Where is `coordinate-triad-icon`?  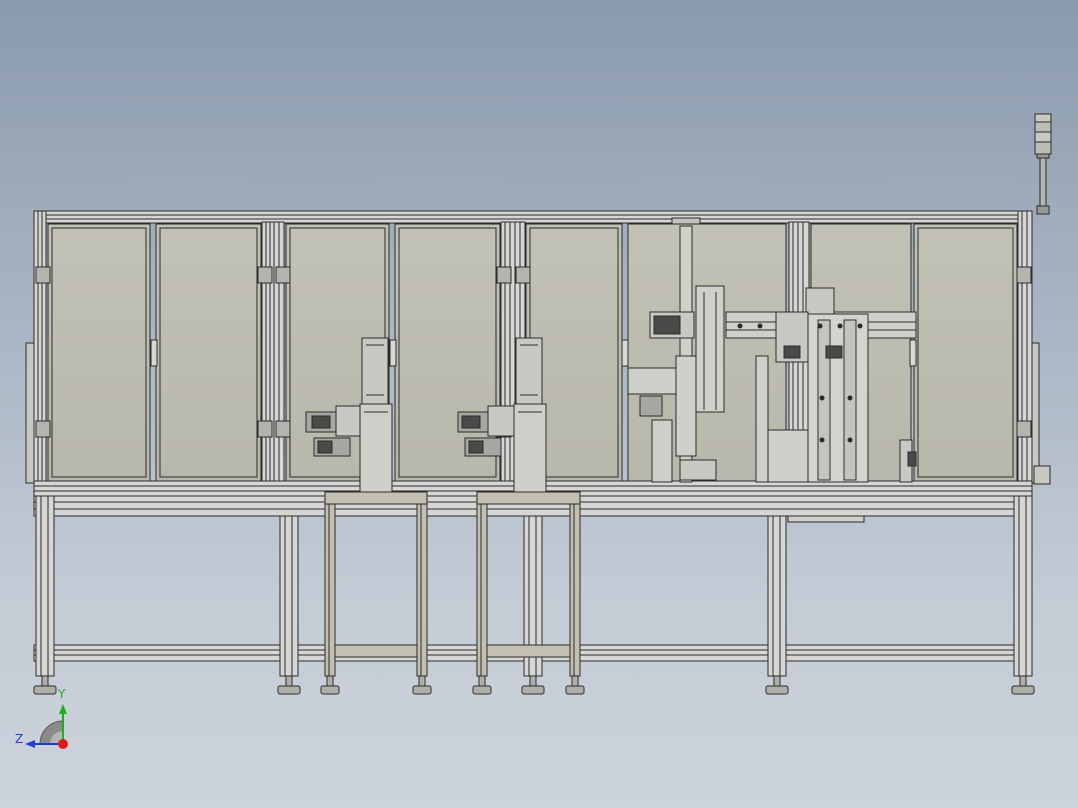 coordinate-triad-icon is located at coordinates (46, 726).